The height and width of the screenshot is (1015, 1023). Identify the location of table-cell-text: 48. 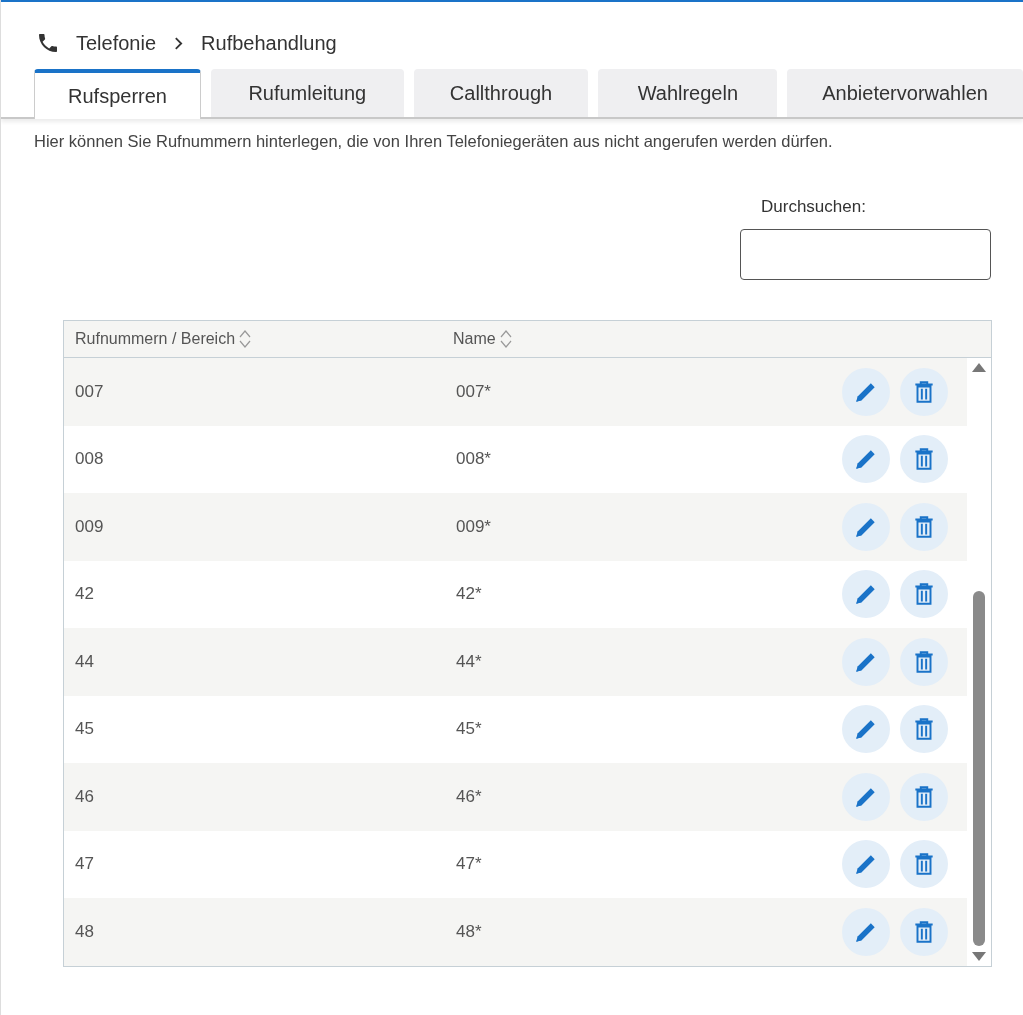
(85, 931).